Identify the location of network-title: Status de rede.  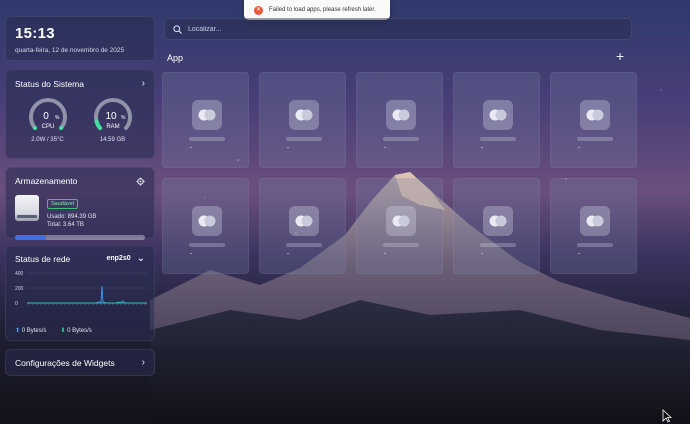
(43, 258).